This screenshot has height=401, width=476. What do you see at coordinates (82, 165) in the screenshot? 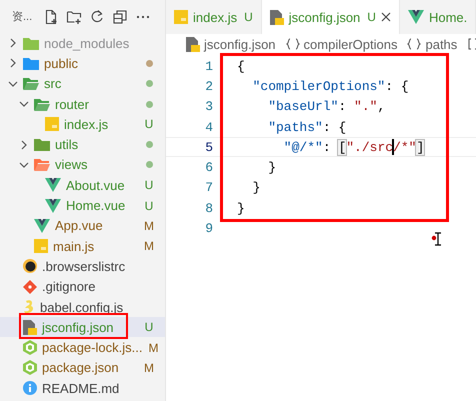
I see `tree-item: views` at bounding box center [82, 165].